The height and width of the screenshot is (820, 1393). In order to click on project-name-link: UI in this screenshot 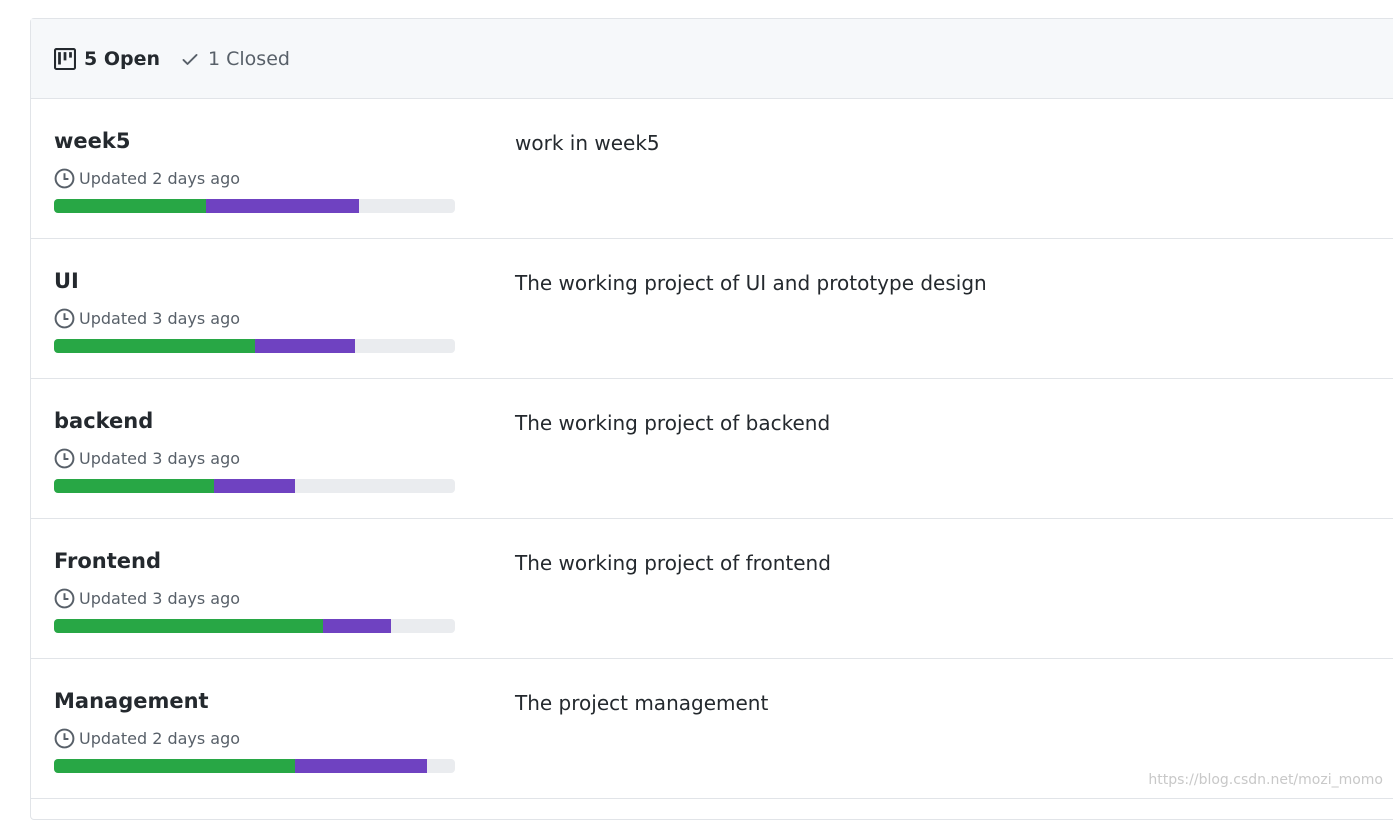, I will do `click(66, 281)`.